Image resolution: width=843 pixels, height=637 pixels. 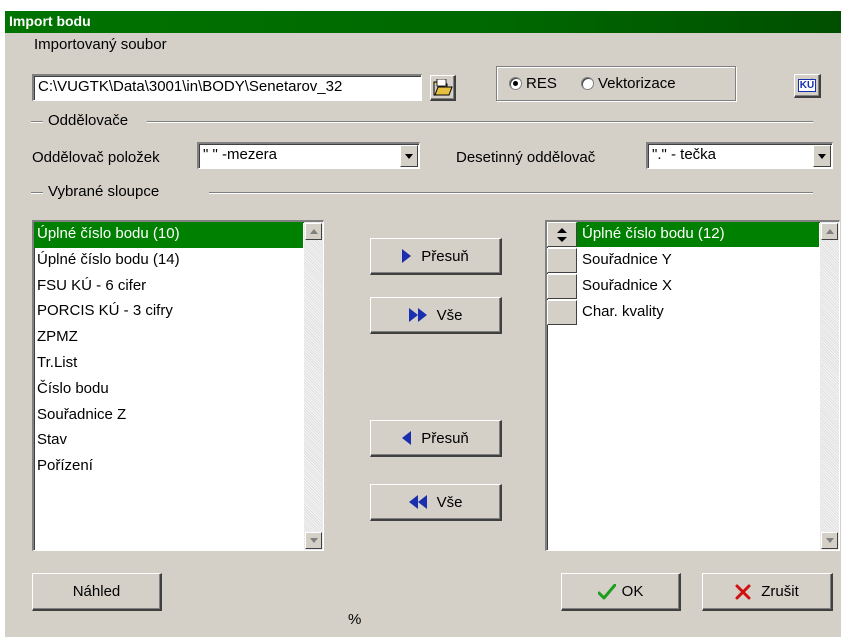 I want to click on decimal-separator-value: "." - tečka, so click(x=684, y=154).